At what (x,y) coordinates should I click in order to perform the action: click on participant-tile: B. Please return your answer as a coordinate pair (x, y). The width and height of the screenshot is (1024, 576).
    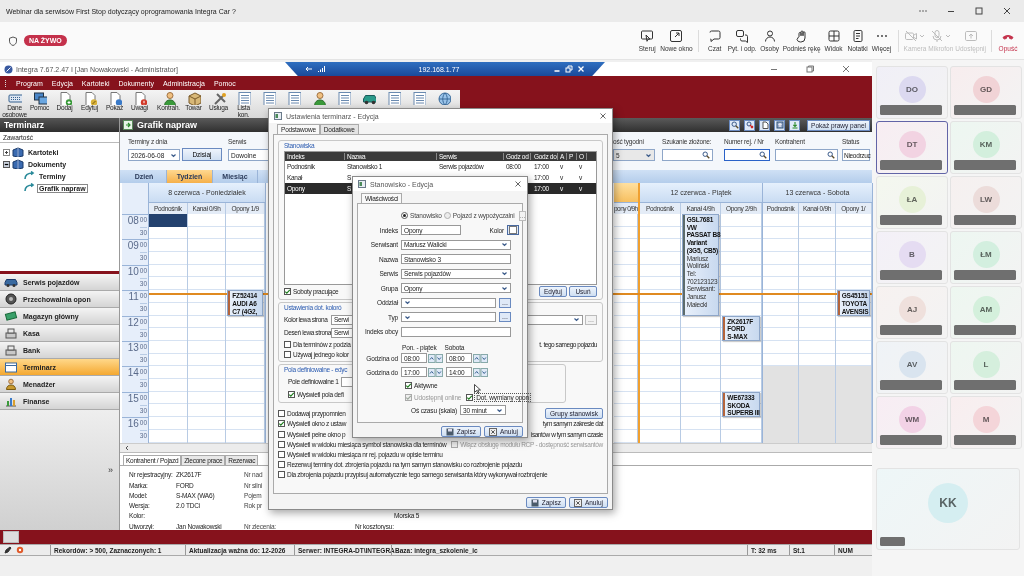
    Looking at the image, I should click on (912, 257).